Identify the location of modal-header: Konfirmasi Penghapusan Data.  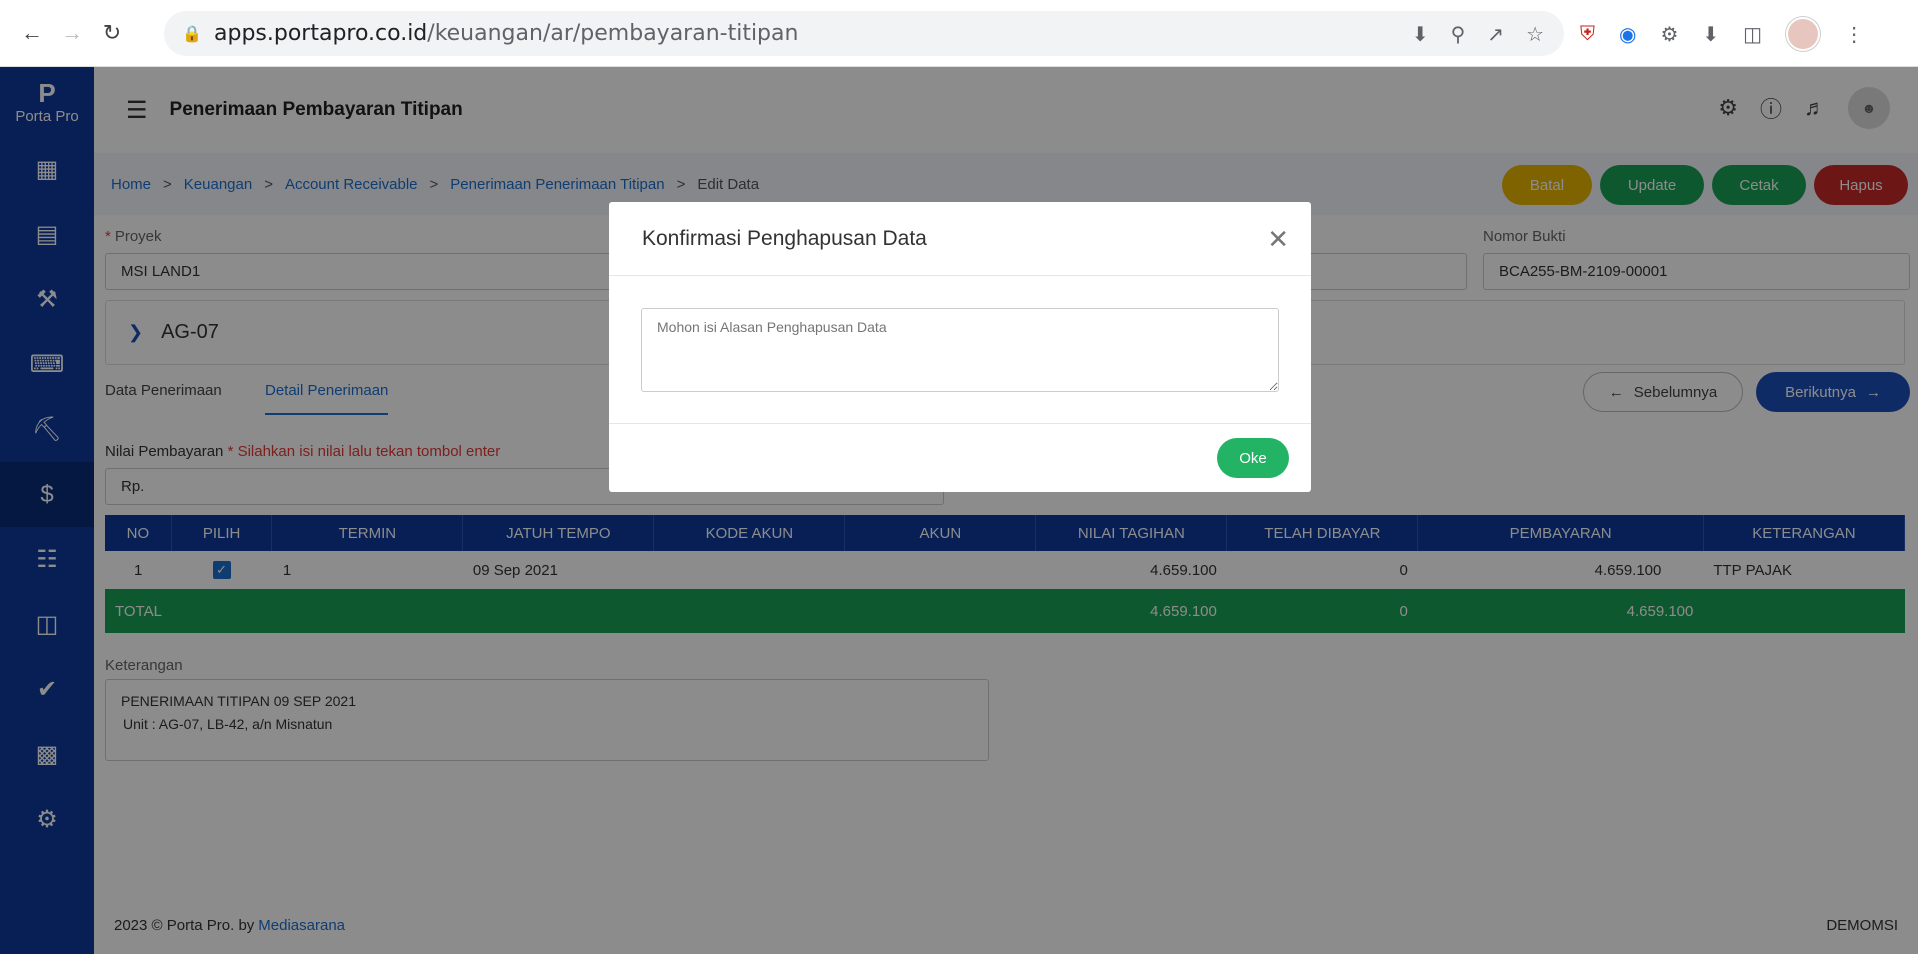
(960, 239).